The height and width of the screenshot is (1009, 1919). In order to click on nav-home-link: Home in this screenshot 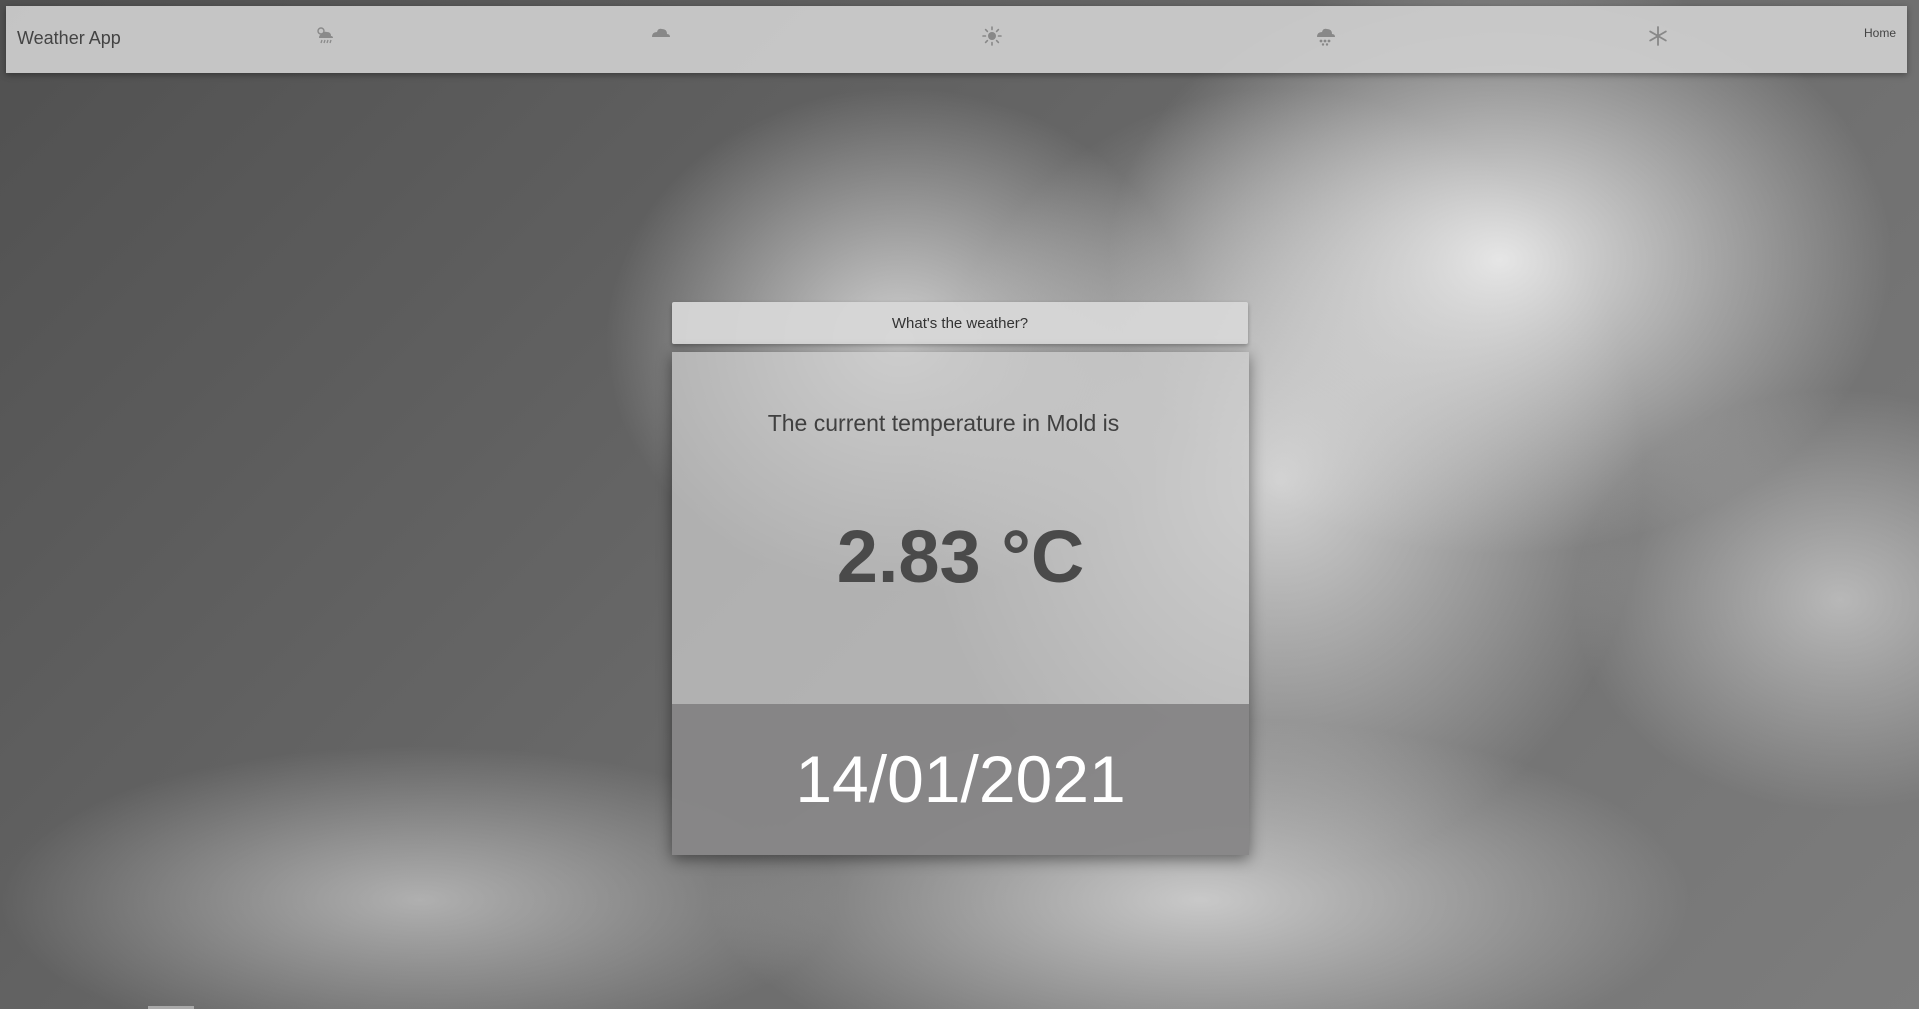, I will do `click(1880, 33)`.